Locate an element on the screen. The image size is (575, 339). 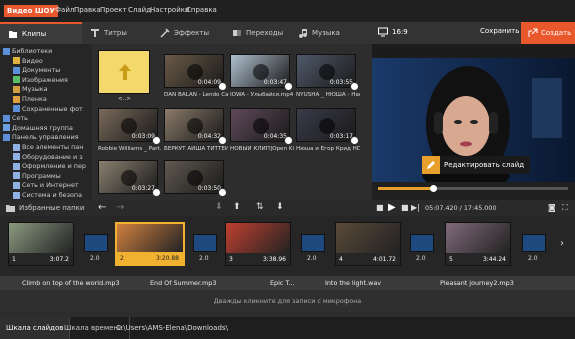
stop-square-icon: ■ is located at coordinates (405, 207).